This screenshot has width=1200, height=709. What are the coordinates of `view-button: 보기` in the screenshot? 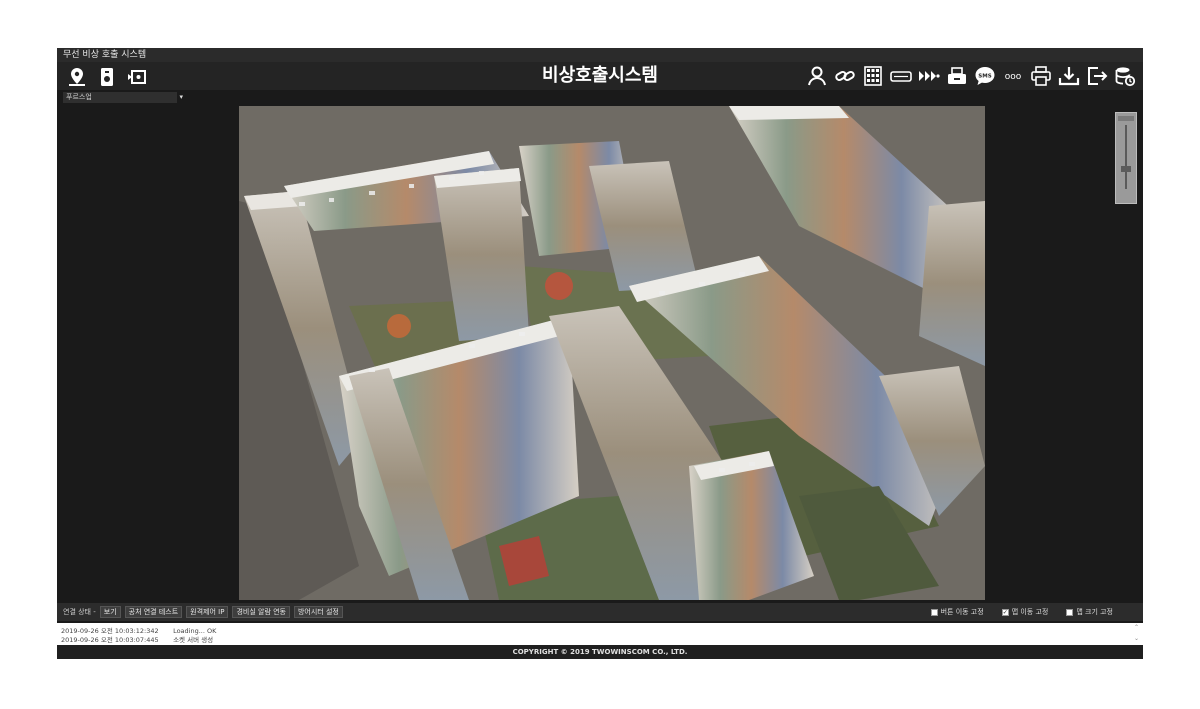 It's located at (110, 612).